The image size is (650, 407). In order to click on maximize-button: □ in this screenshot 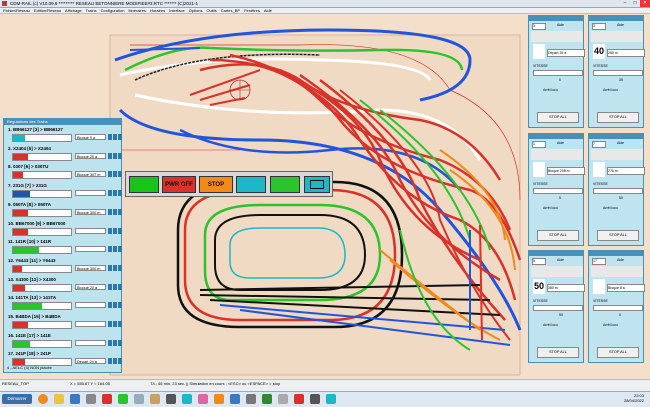, I will do `click(635, 3)`.